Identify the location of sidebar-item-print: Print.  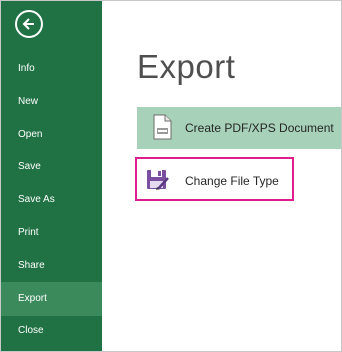
(51, 233).